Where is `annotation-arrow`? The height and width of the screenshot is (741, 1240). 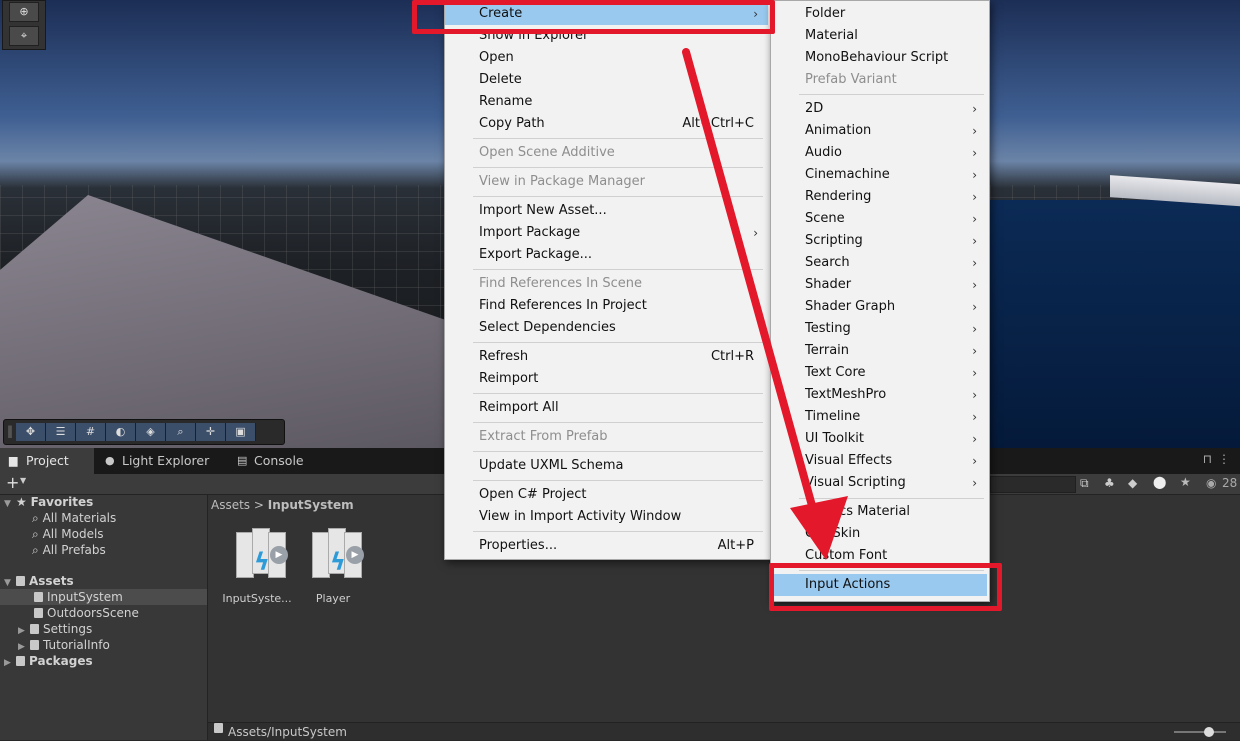
annotation-arrow is located at coordinates (765, 304).